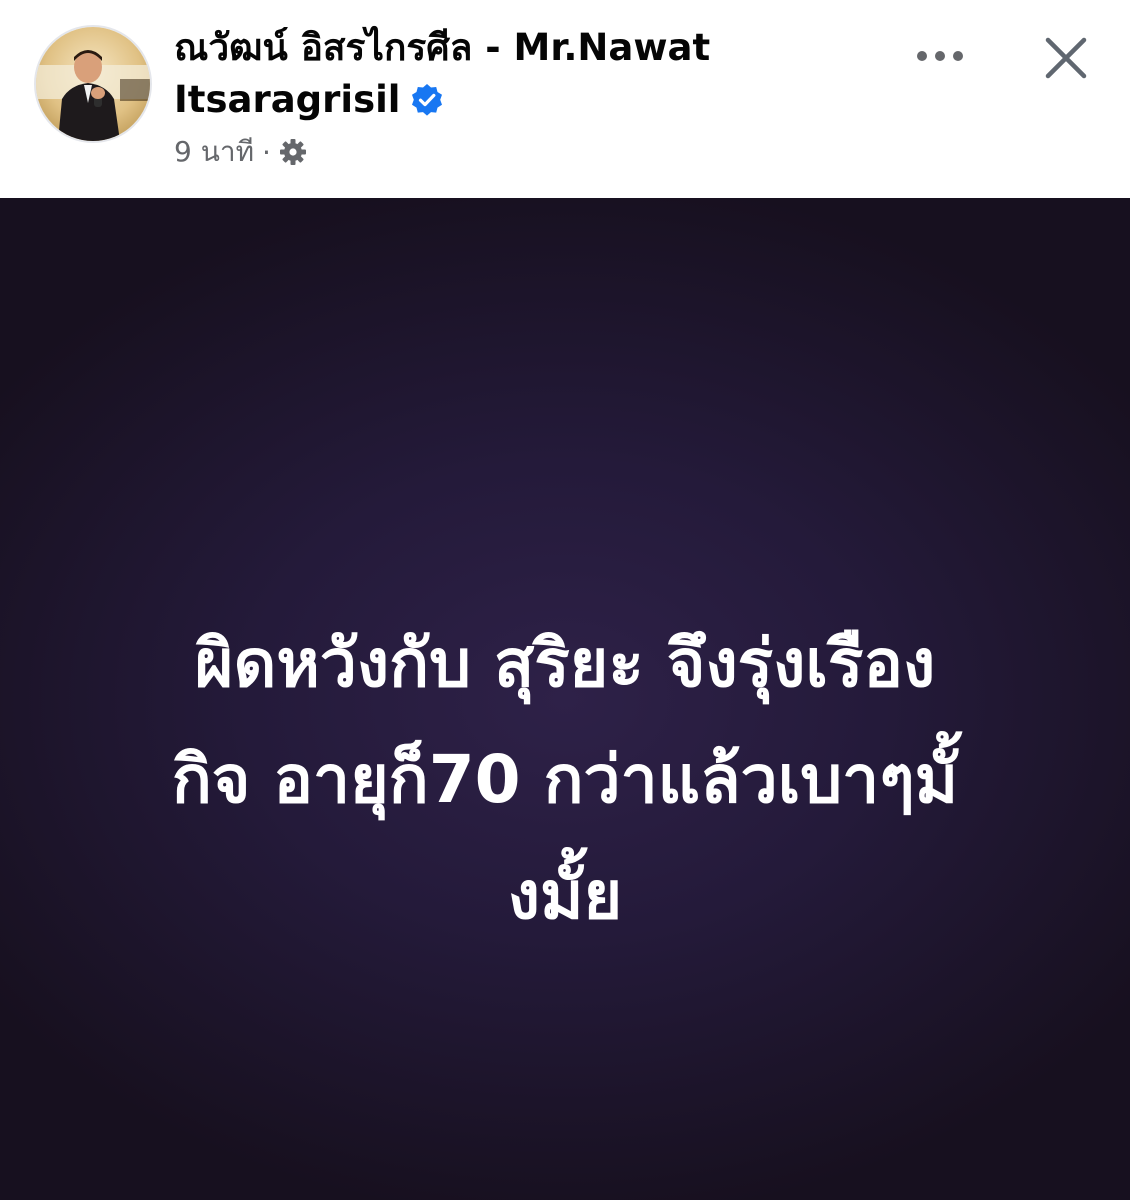 The height and width of the screenshot is (1200, 1130). I want to click on more-horizontal-icon, so click(940, 56).